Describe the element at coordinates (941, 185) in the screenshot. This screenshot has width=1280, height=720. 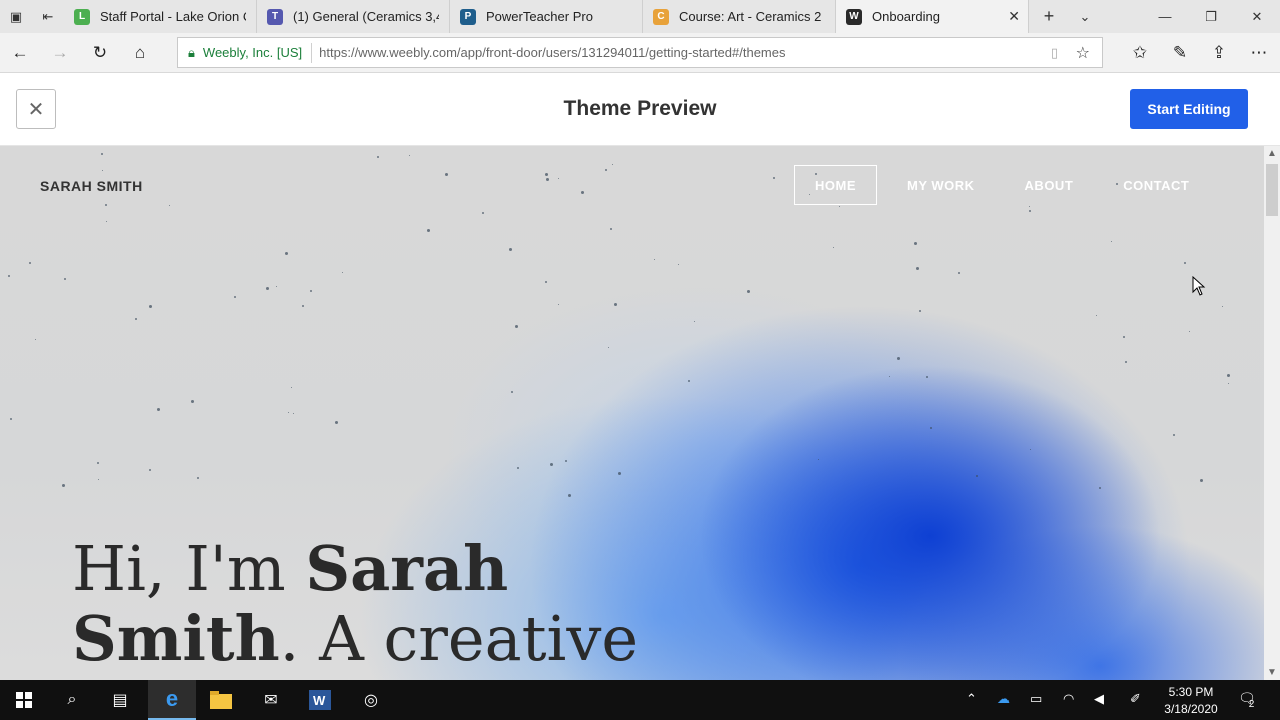
I see `nav-my-work: MY WORK` at that location.